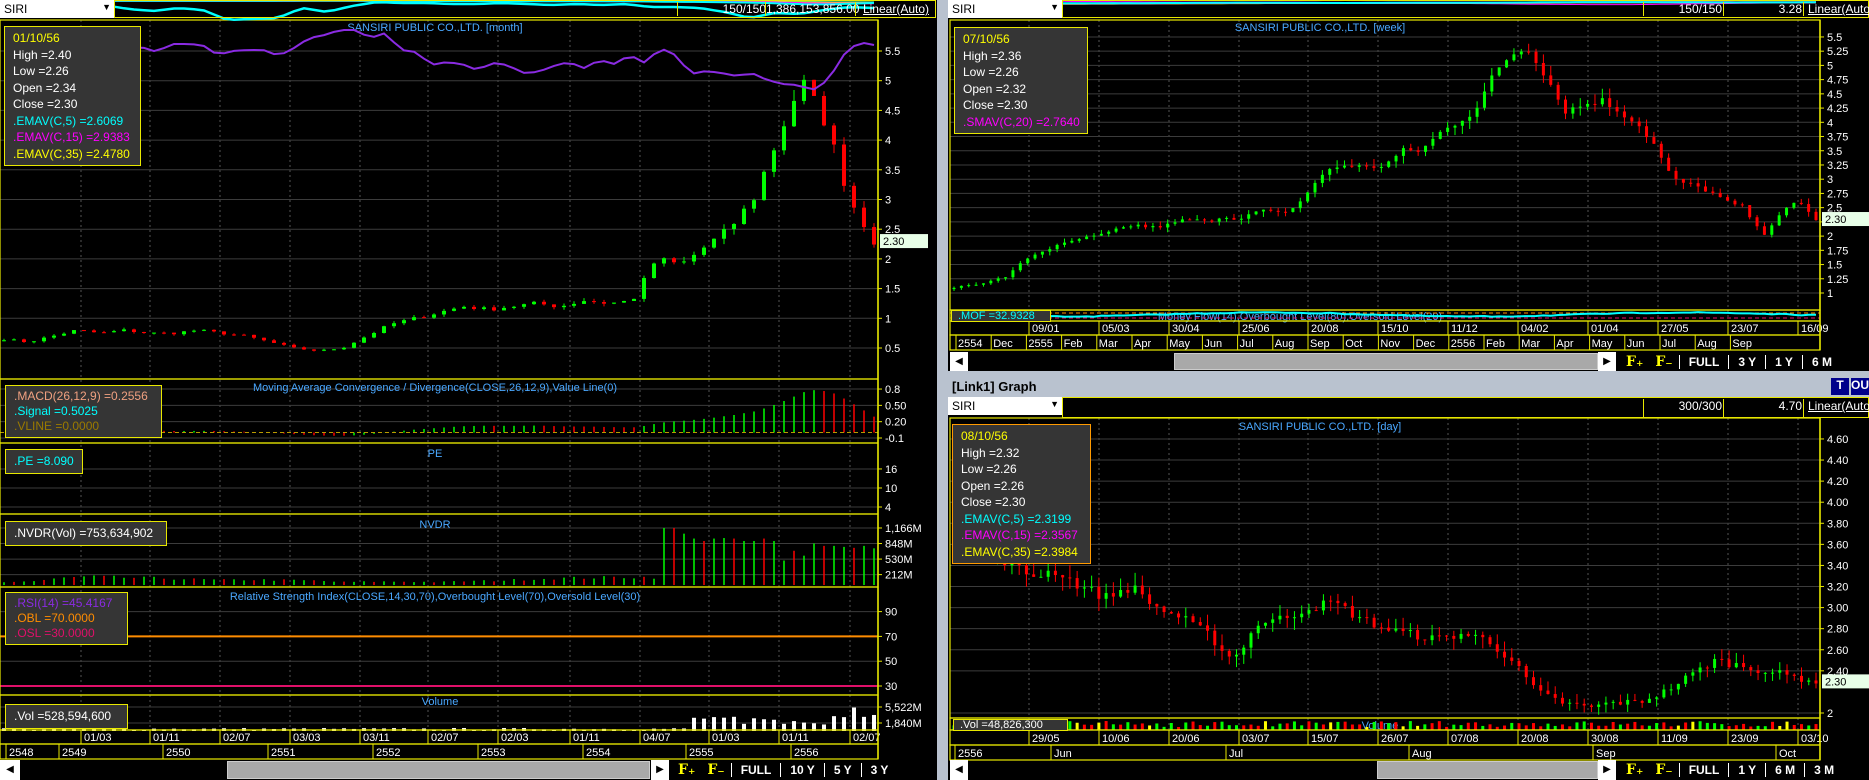  I want to click on ema15-label: .EMAV(C,15), so click(996, 535).